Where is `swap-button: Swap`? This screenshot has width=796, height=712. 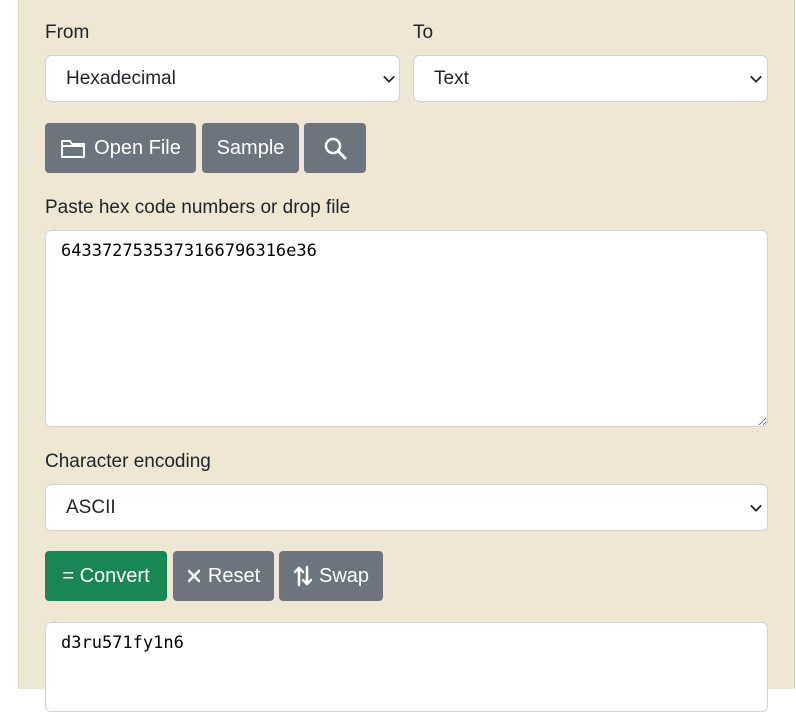
swap-button: Swap is located at coordinates (331, 576).